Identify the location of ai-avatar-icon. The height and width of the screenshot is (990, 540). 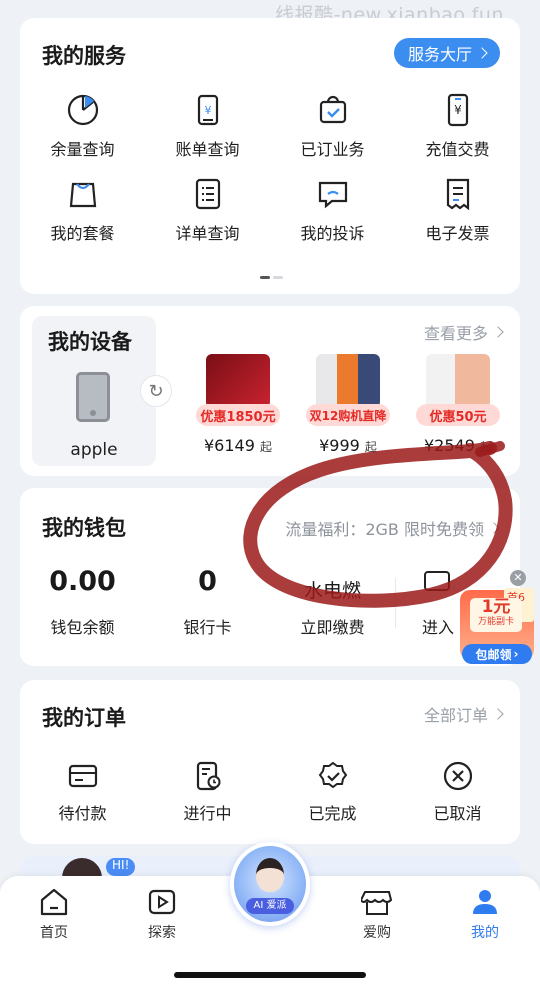
(270, 875).